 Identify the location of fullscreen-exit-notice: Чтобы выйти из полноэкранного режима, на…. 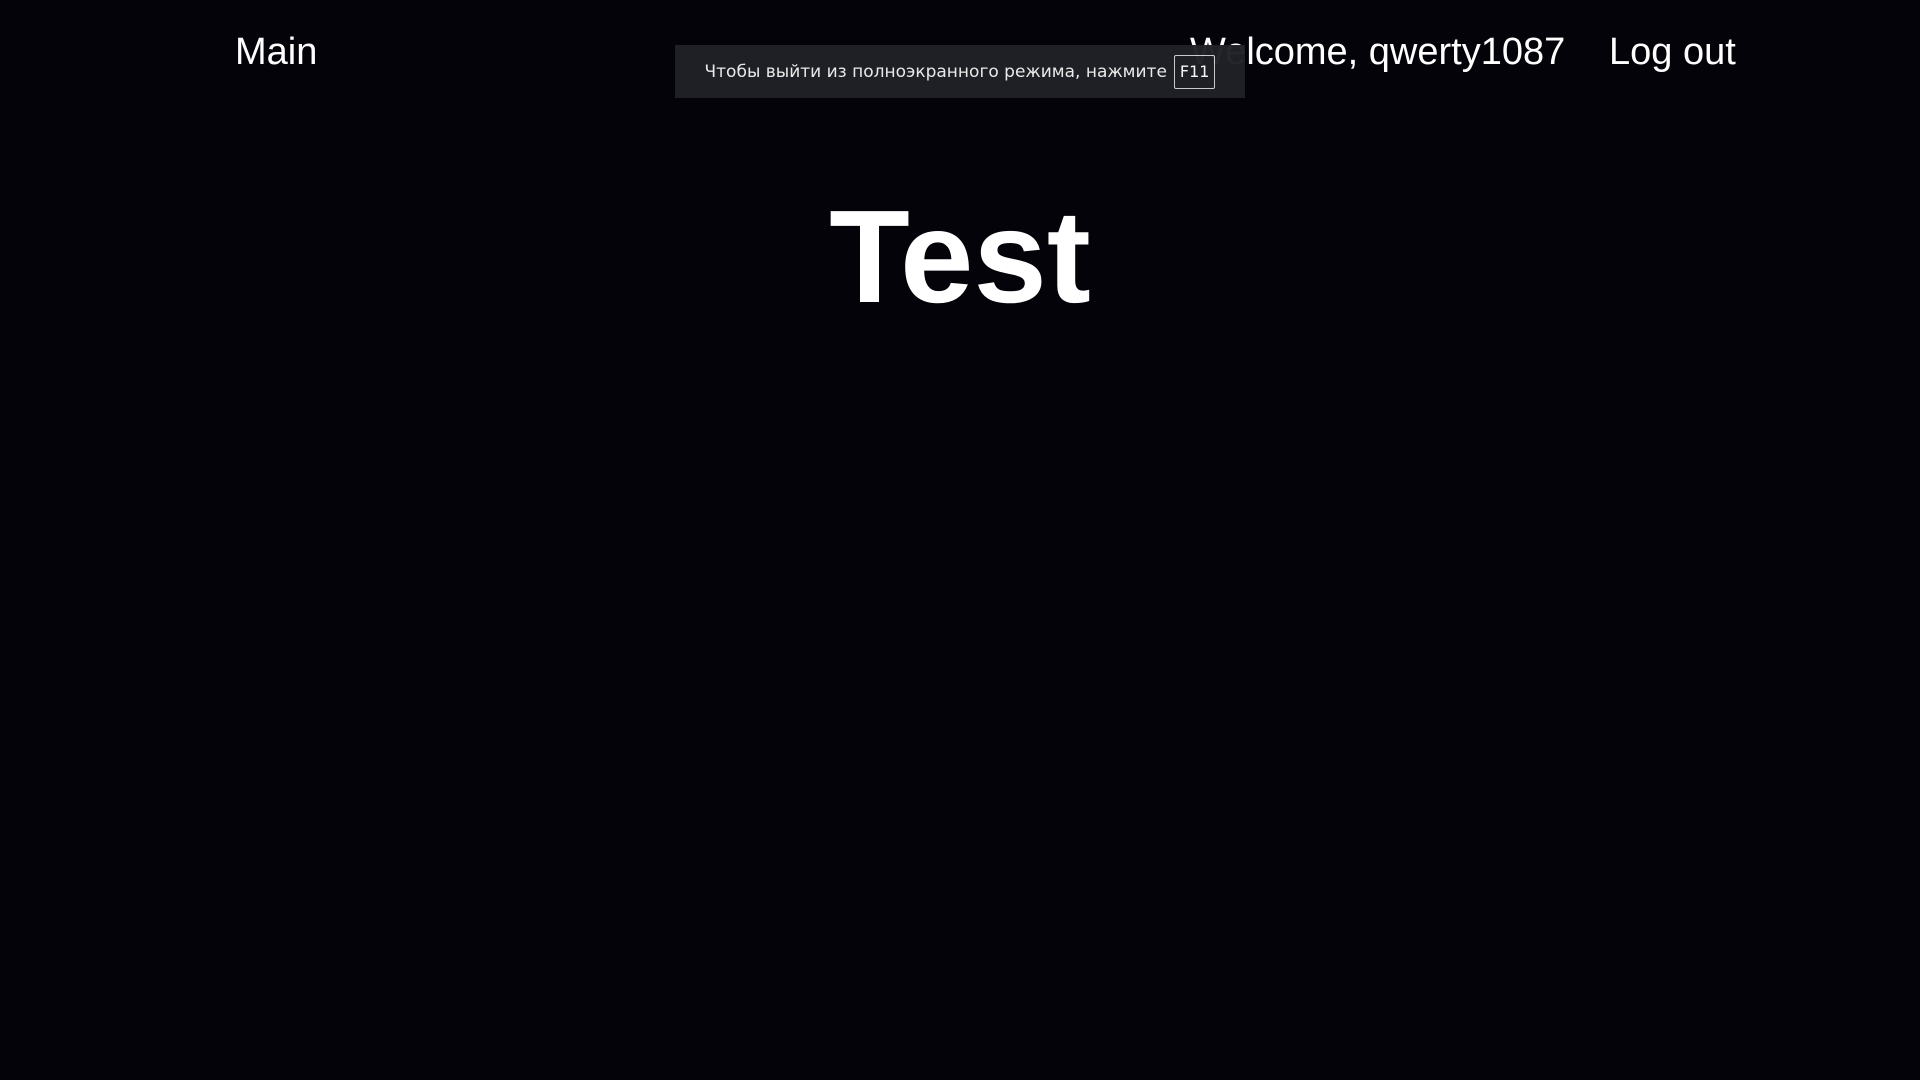
(960, 71).